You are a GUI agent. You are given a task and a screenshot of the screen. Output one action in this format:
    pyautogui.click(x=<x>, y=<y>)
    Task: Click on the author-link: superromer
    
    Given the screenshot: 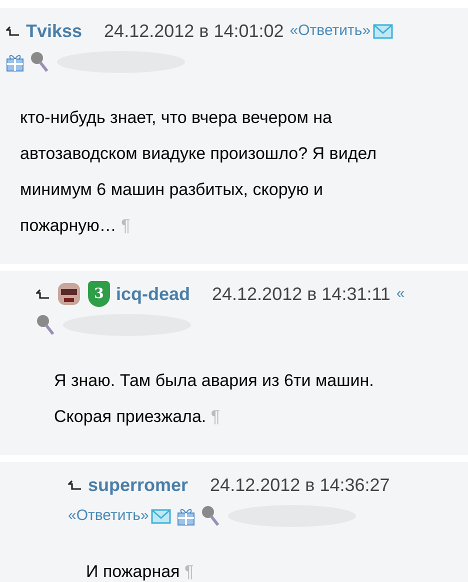 What is the action you would take?
    pyautogui.click(x=138, y=485)
    